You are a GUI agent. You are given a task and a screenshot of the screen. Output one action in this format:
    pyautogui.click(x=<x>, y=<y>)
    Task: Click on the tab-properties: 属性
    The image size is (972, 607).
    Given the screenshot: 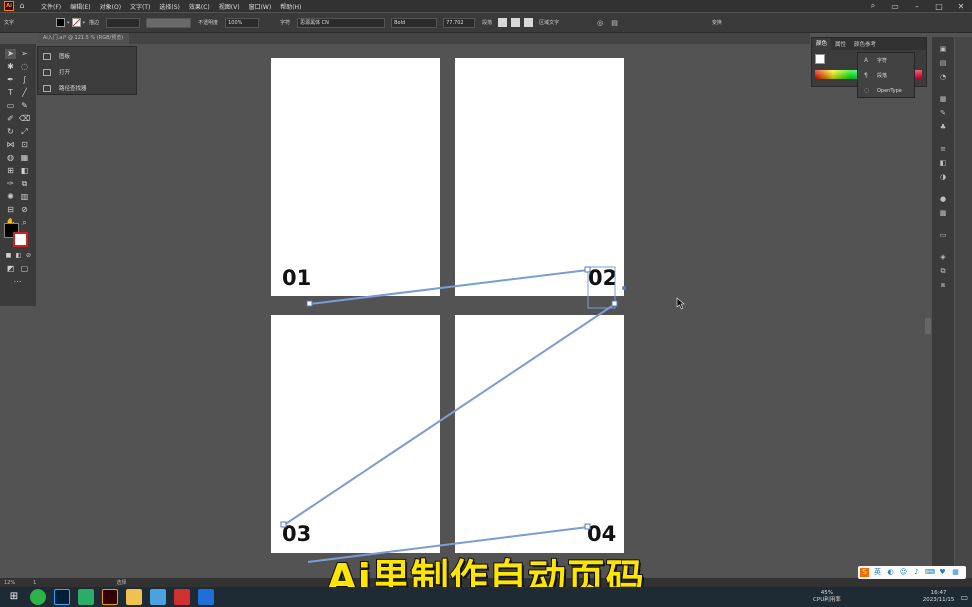 What is the action you would take?
    pyautogui.click(x=840, y=44)
    